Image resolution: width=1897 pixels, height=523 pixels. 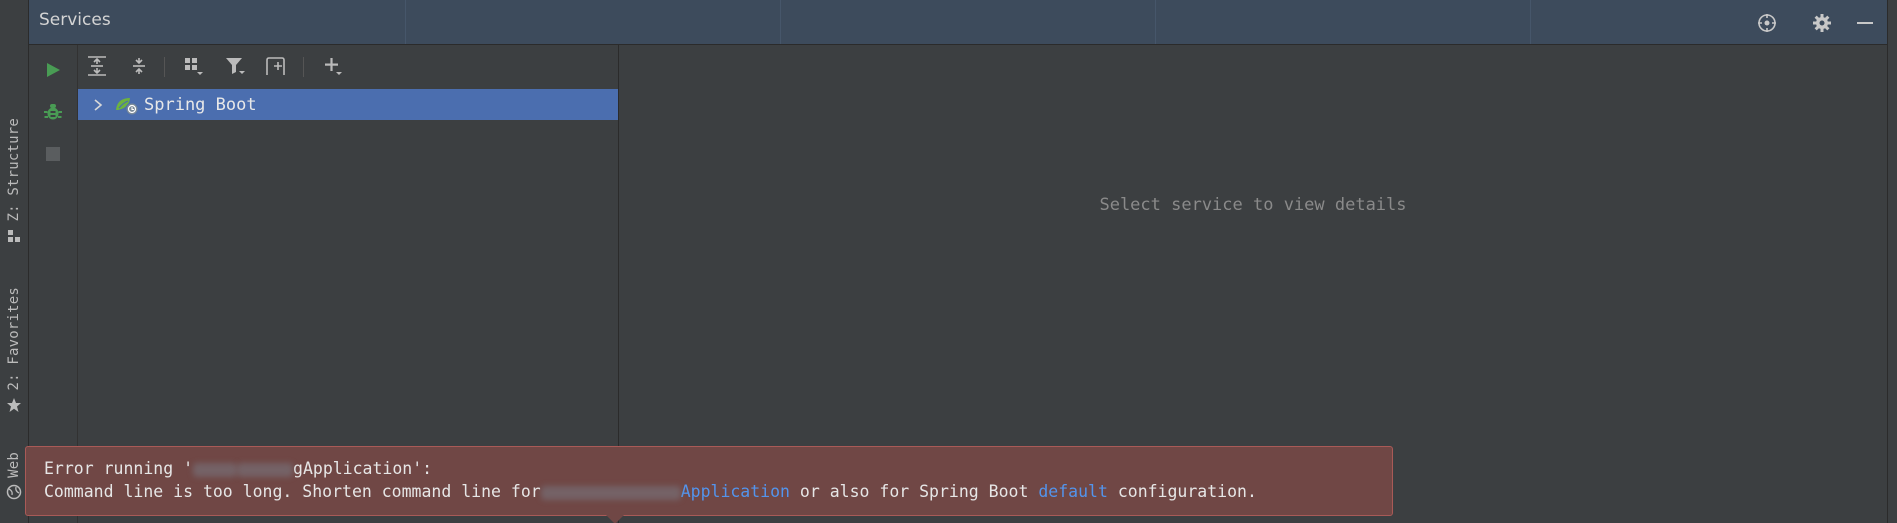 What do you see at coordinates (53, 70) in the screenshot?
I see `run-icon` at bounding box center [53, 70].